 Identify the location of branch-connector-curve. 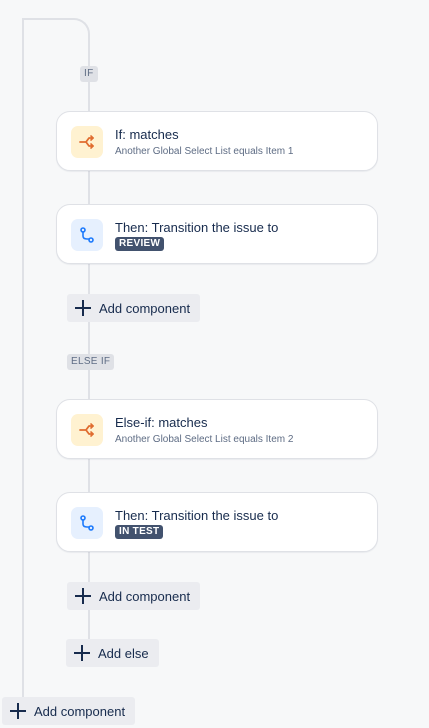
(56, 38).